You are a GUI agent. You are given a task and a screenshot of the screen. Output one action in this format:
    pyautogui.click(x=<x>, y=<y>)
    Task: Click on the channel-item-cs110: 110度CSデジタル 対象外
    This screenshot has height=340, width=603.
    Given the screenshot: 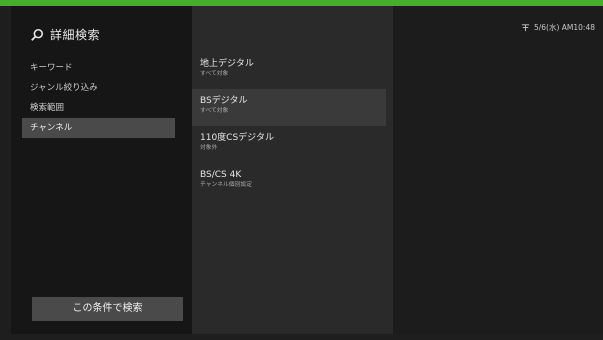 What is the action you would take?
    pyautogui.click(x=289, y=144)
    